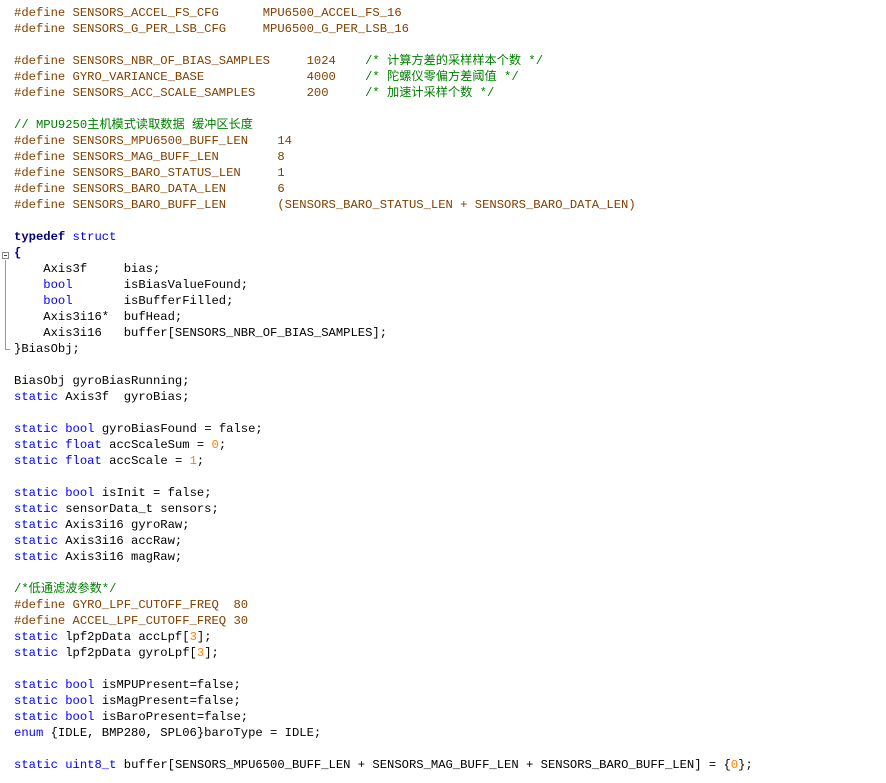 The image size is (886, 783). Describe the element at coordinates (120, 621) in the screenshot. I see `define-directive: #define ACCEL_LPF_CUTOFF_FREQ` at that location.